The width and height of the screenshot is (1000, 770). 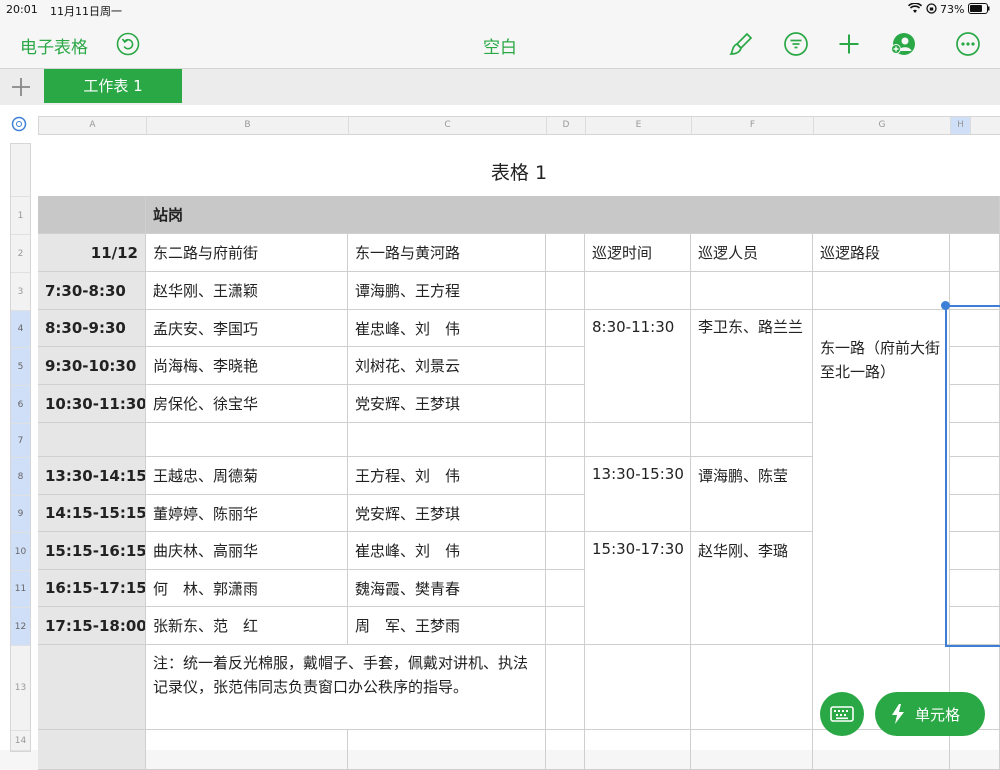 I want to click on patrol1-time-cell: 8:30-11:30, so click(x=638, y=366).